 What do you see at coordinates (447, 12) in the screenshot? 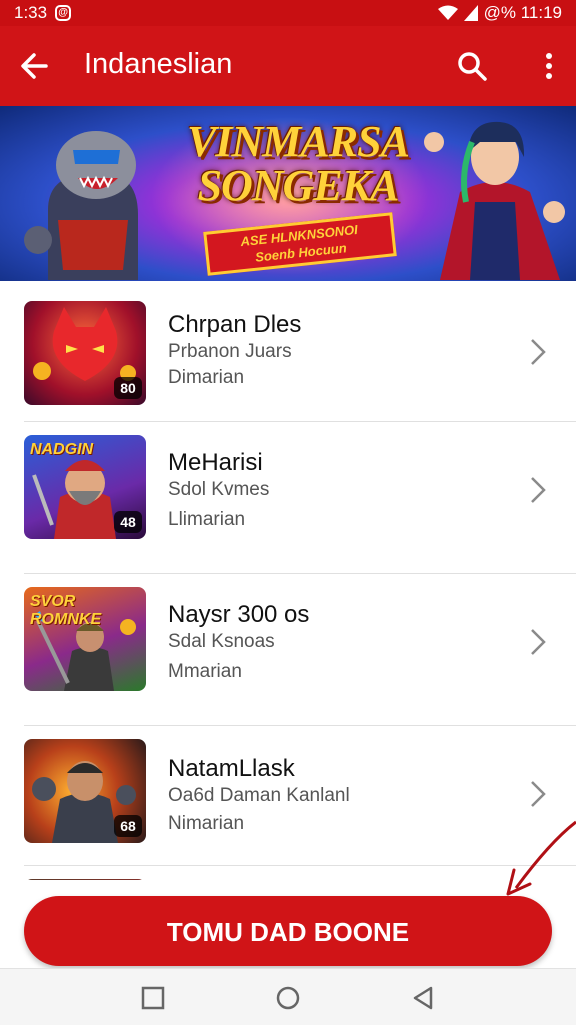
I see `wifi-icon` at bounding box center [447, 12].